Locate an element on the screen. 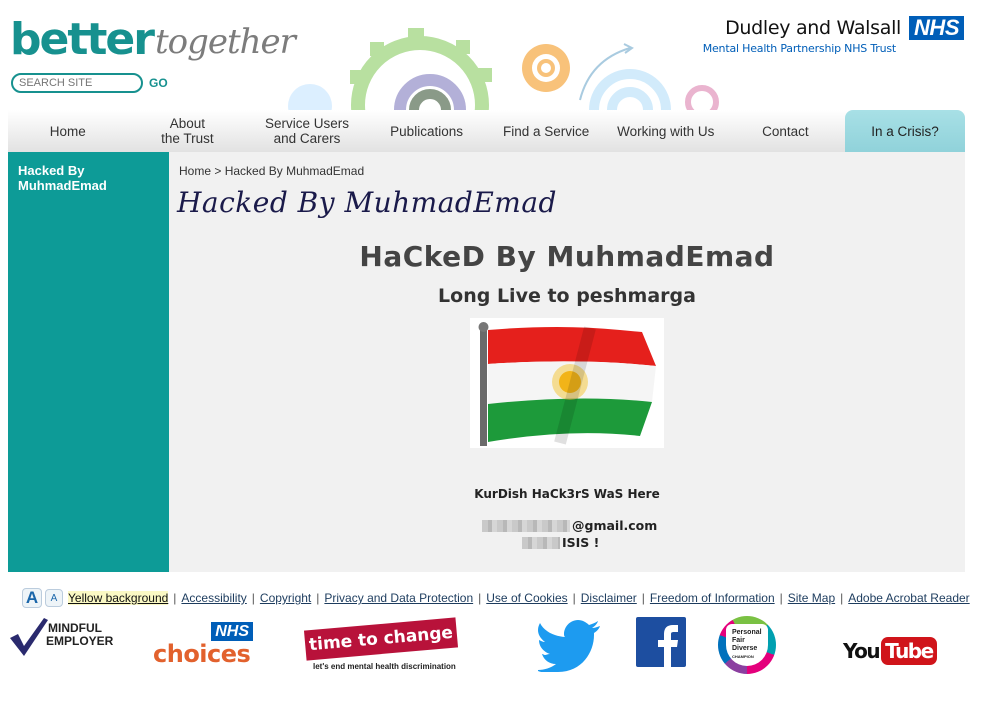  nav-item-in-a-crisis: In a Crisis? is located at coordinates (905, 131).